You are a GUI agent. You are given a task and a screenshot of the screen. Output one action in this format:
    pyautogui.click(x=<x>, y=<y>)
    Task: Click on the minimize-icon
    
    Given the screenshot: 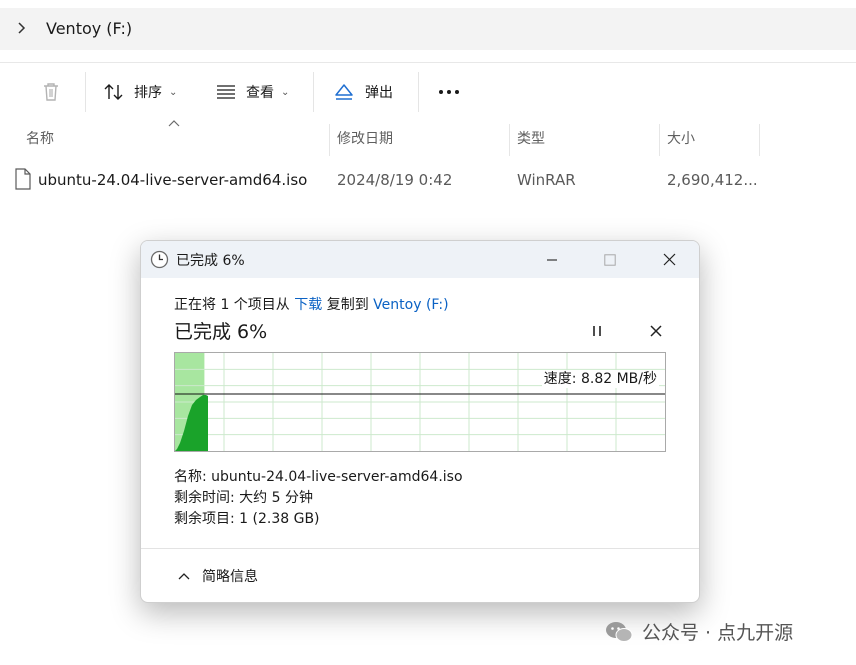 What is the action you would take?
    pyautogui.click(x=552, y=259)
    